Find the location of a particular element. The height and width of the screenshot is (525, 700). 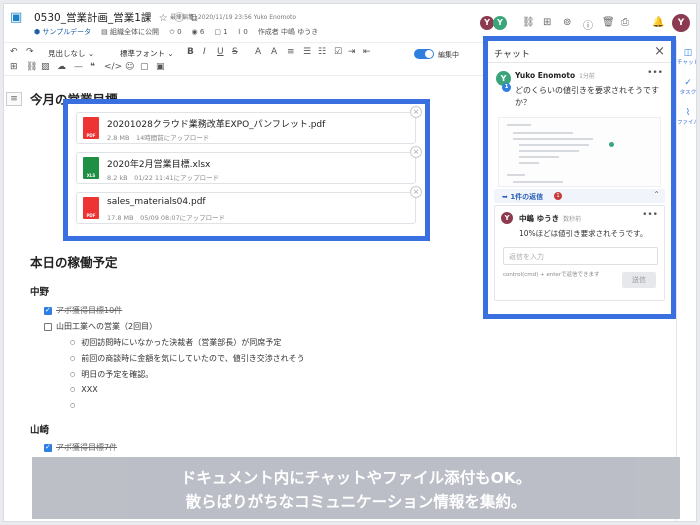

undo-icon: ↶ is located at coordinates (14, 52).